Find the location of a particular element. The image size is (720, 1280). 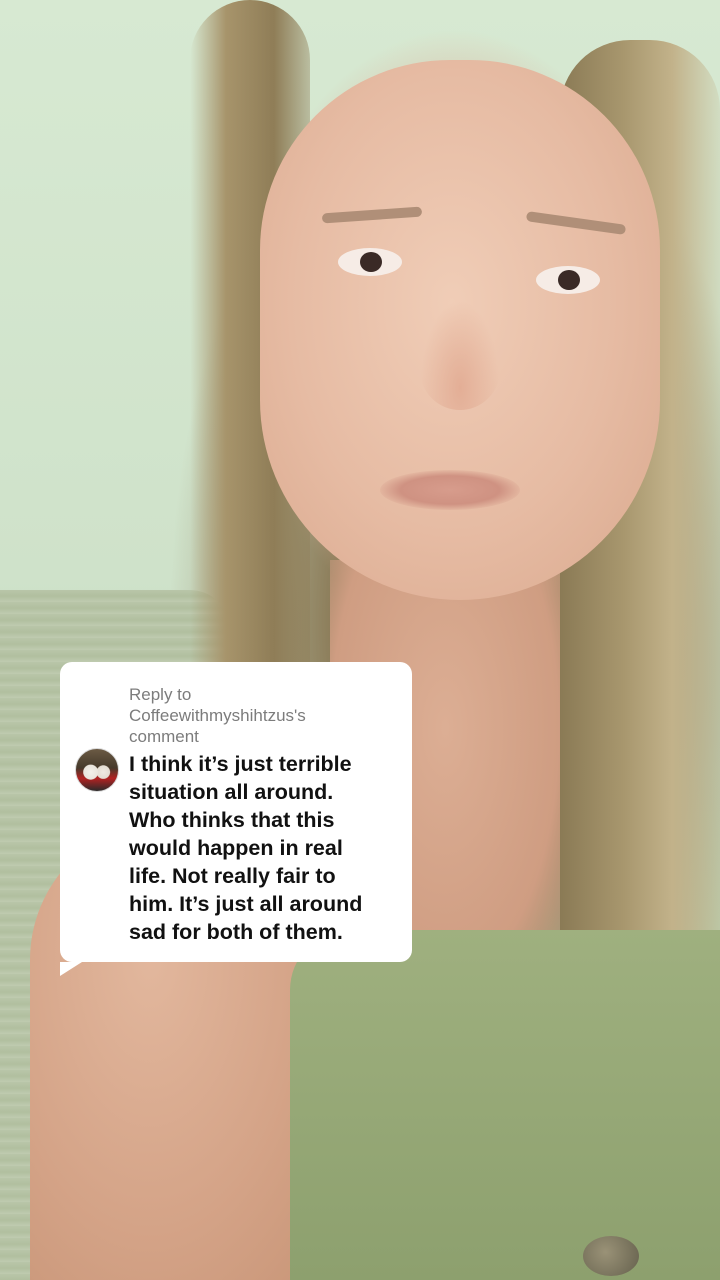

comment-line: situation all around. is located at coordinates (231, 792).